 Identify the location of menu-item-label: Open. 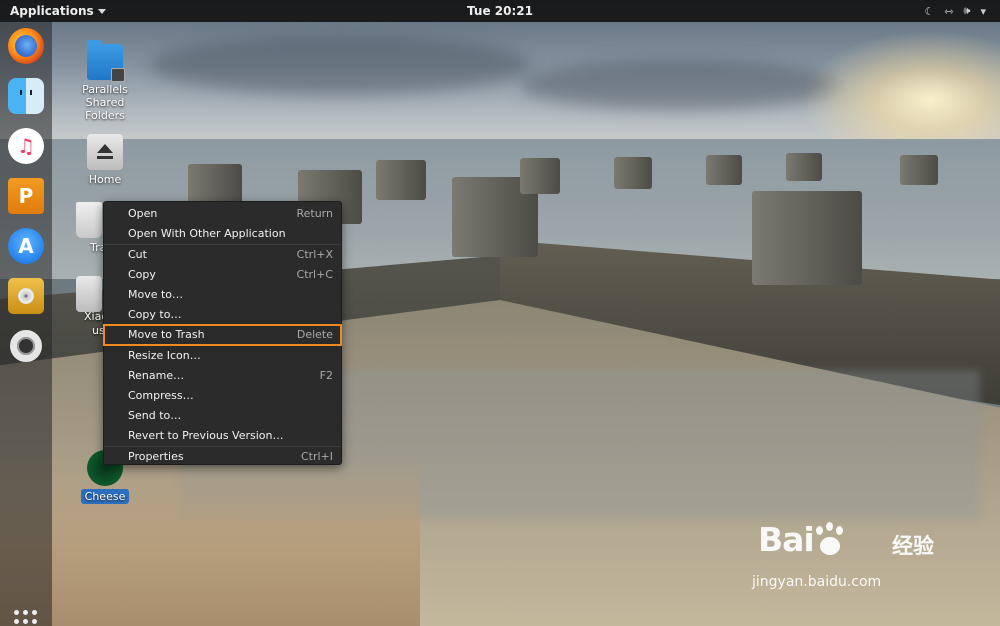
(143, 213).